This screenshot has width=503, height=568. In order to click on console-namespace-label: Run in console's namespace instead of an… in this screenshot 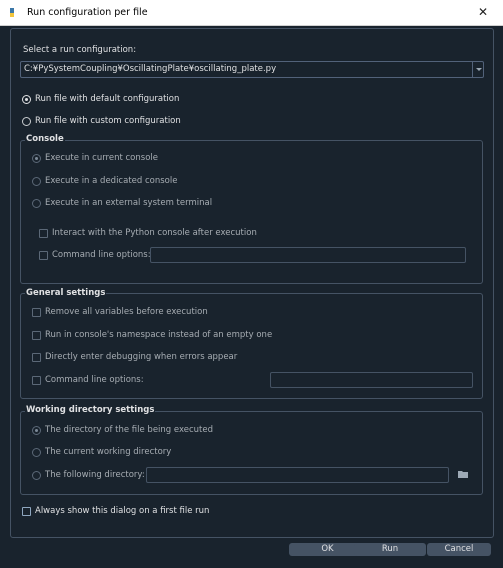, I will do `click(159, 335)`.